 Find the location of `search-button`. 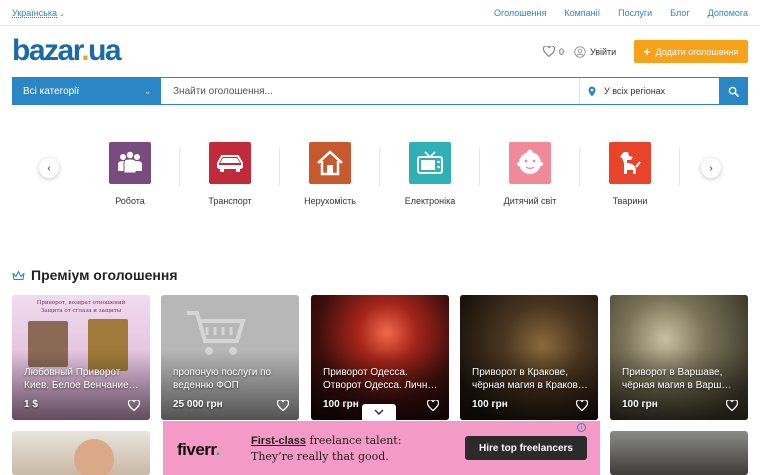

search-button is located at coordinates (733, 91).